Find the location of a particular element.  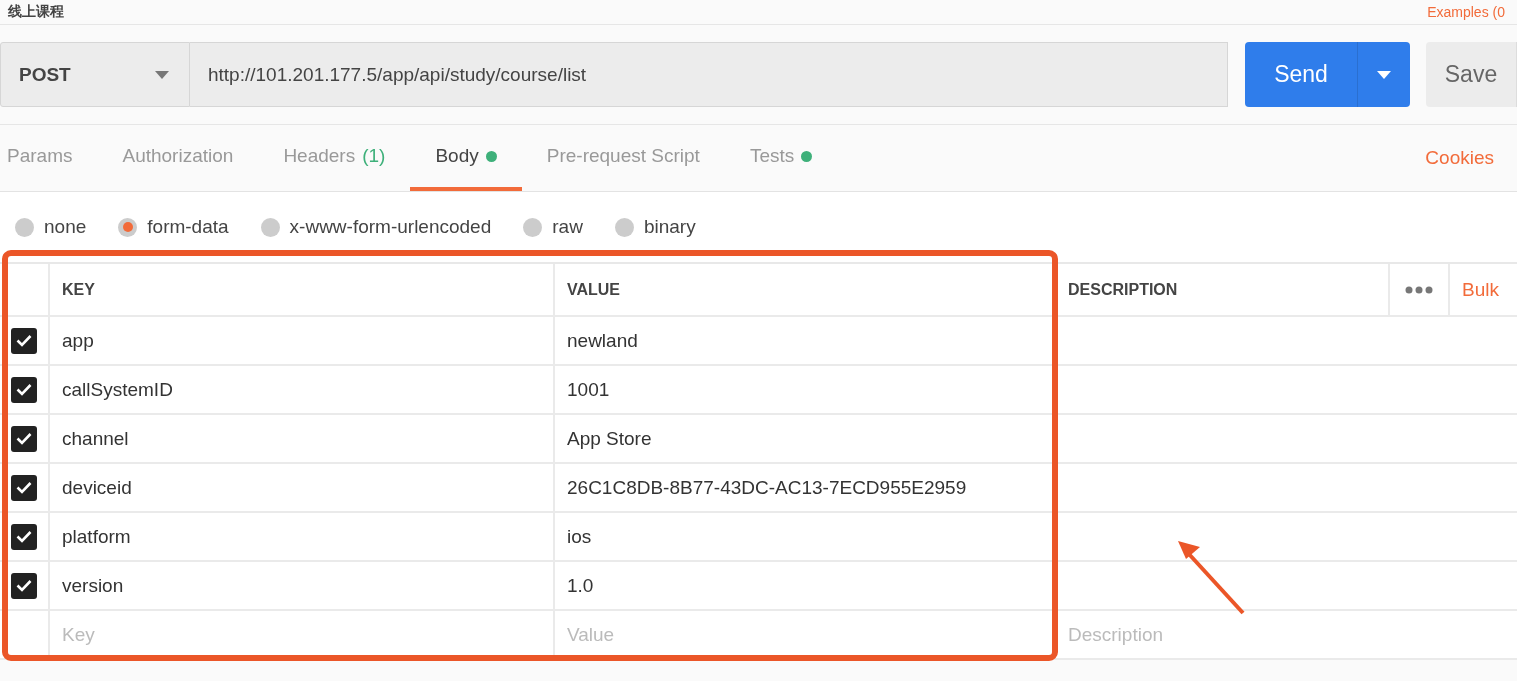

radio-option: x-www-form-urlencoded is located at coordinates (376, 227).